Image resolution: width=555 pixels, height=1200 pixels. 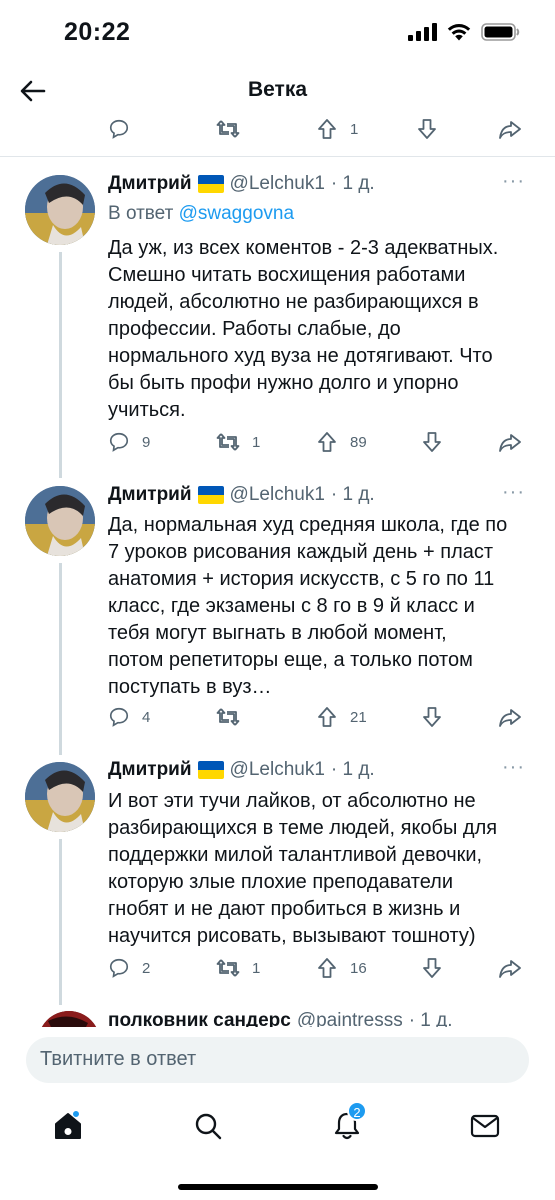 I want to click on tweet-actions: 2 1 16, so click(x=318, y=968).